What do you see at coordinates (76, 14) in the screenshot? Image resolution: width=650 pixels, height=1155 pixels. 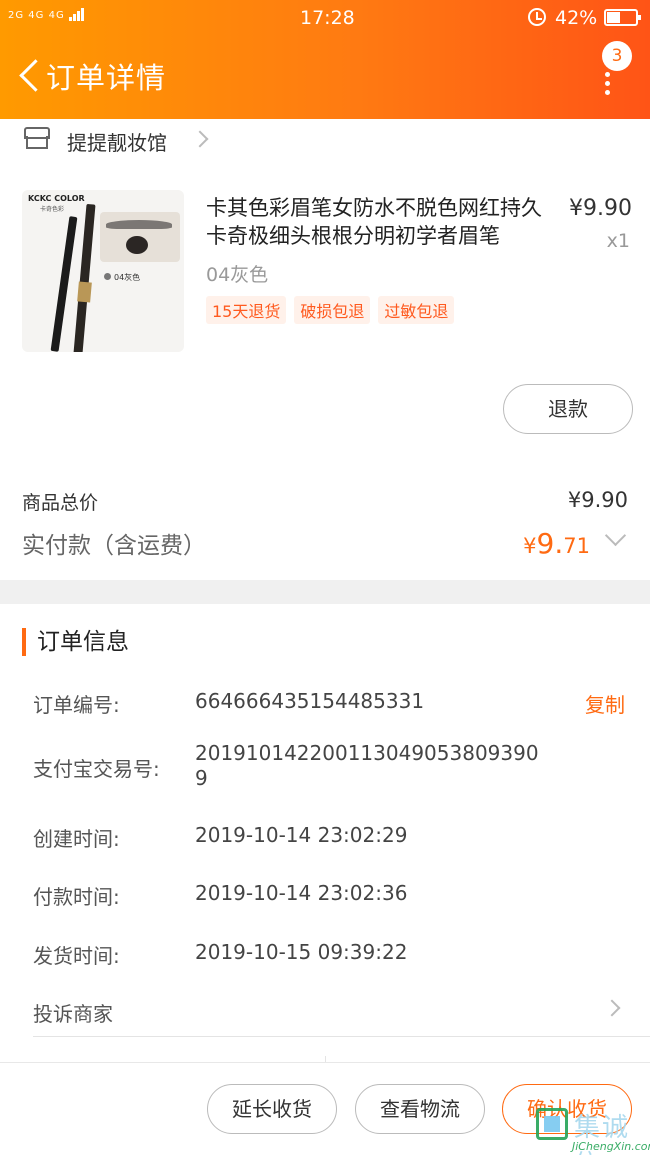 I see `signal-bars-icon` at bounding box center [76, 14].